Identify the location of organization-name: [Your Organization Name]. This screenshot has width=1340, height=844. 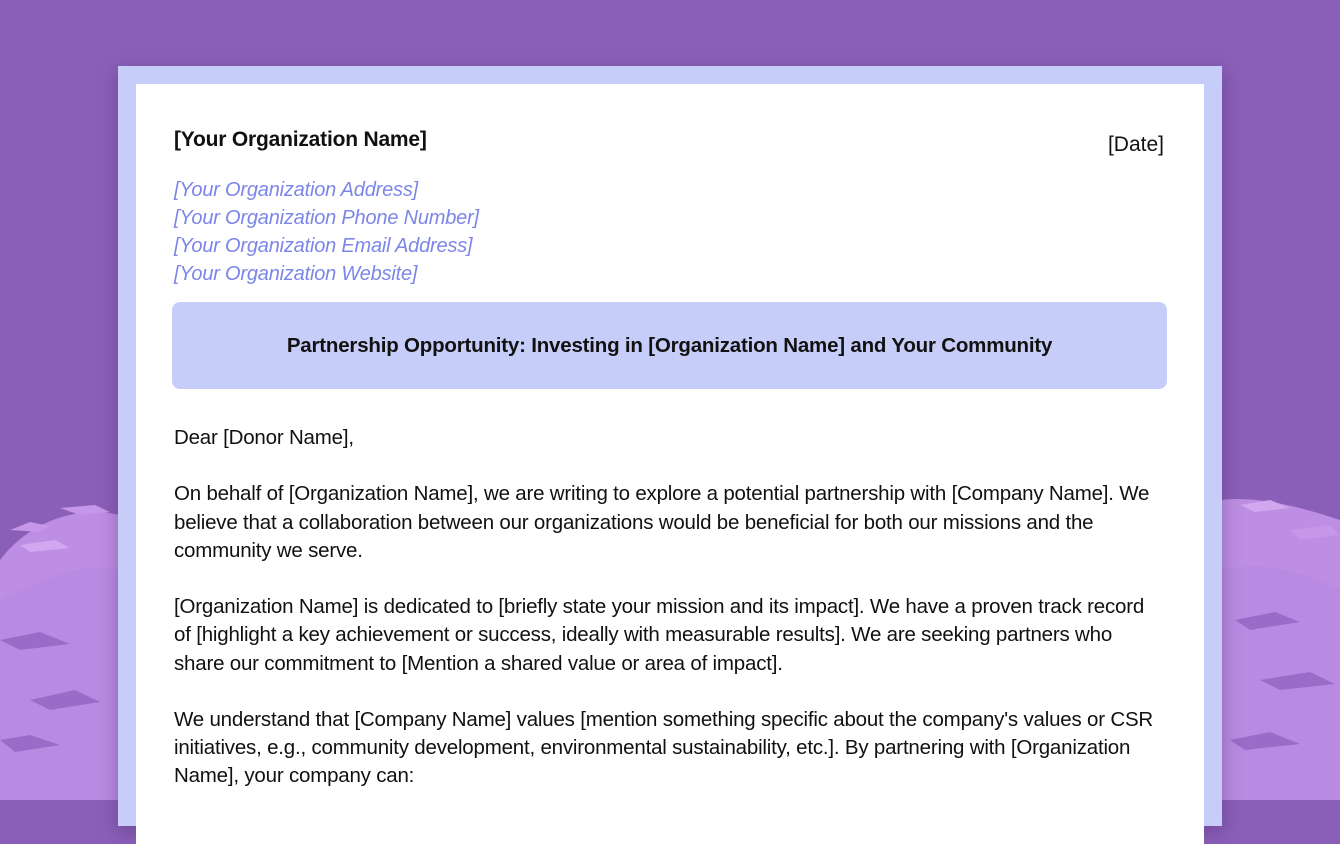
(300, 139).